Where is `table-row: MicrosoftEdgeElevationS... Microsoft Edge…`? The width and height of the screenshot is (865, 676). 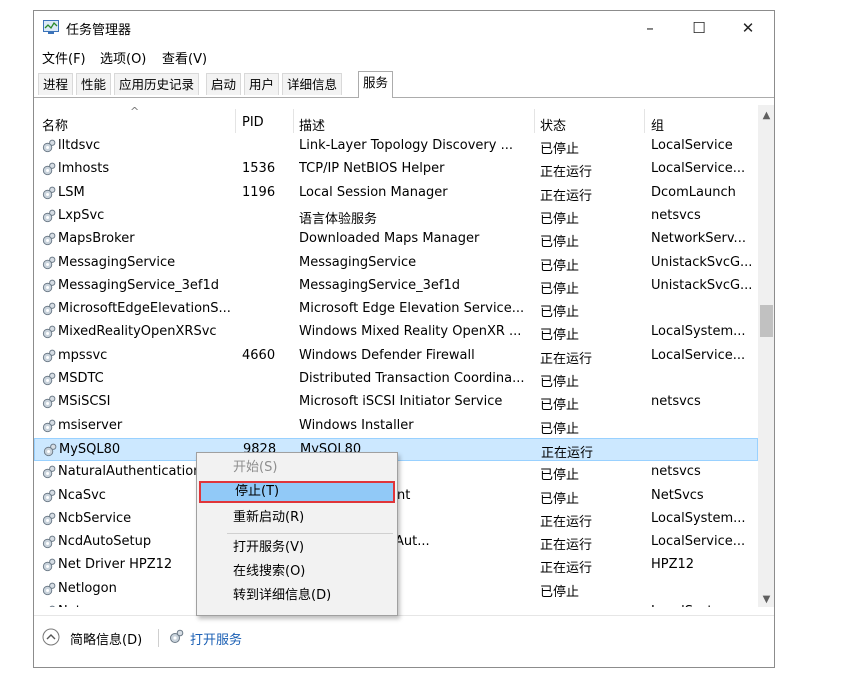
table-row: MicrosoftEdgeElevationS... Microsoft Edge… is located at coordinates (396, 309).